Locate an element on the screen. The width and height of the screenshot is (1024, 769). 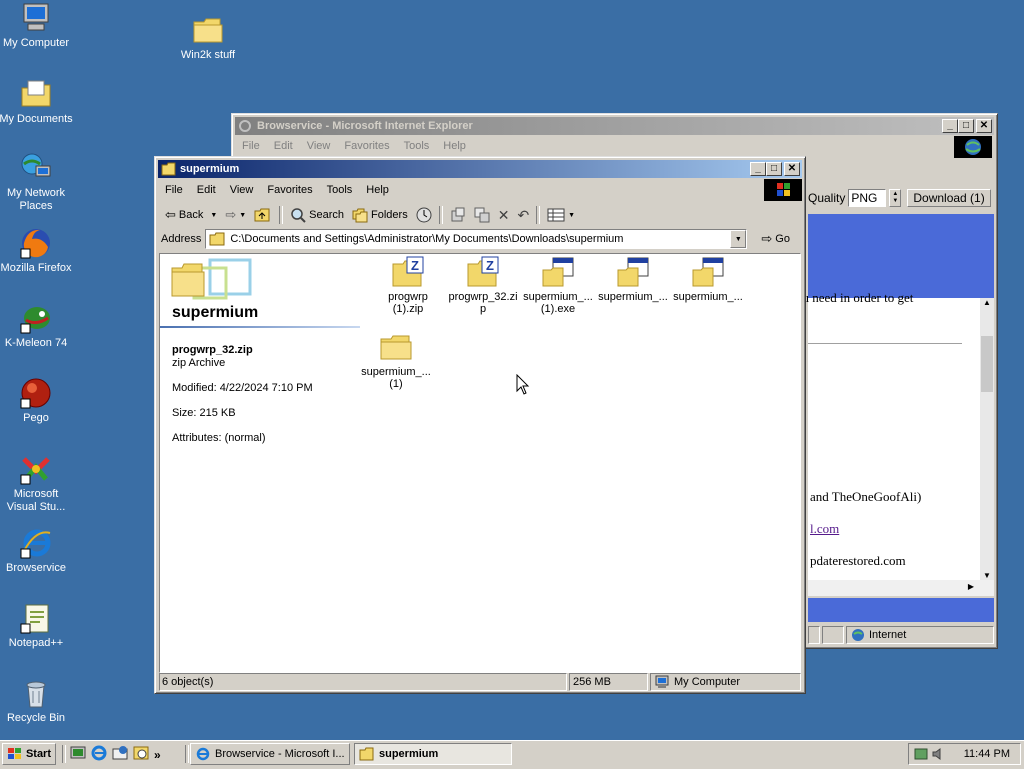
back-button: ⇦ Back ▼ is located at coordinates (191, 215).